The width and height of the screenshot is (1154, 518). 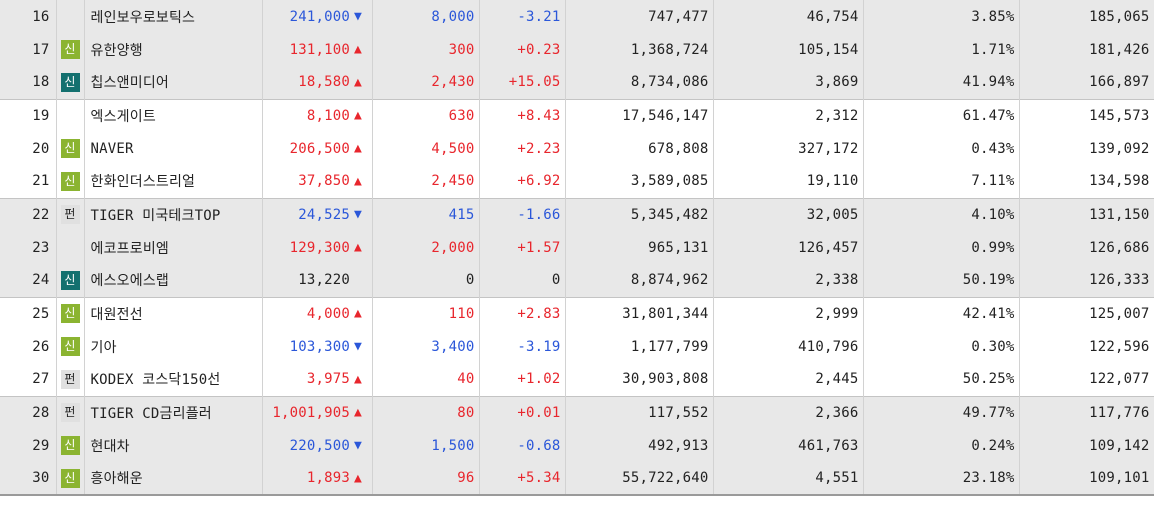 I want to click on market-cap-cell: 125,007, so click(x=1086, y=313).